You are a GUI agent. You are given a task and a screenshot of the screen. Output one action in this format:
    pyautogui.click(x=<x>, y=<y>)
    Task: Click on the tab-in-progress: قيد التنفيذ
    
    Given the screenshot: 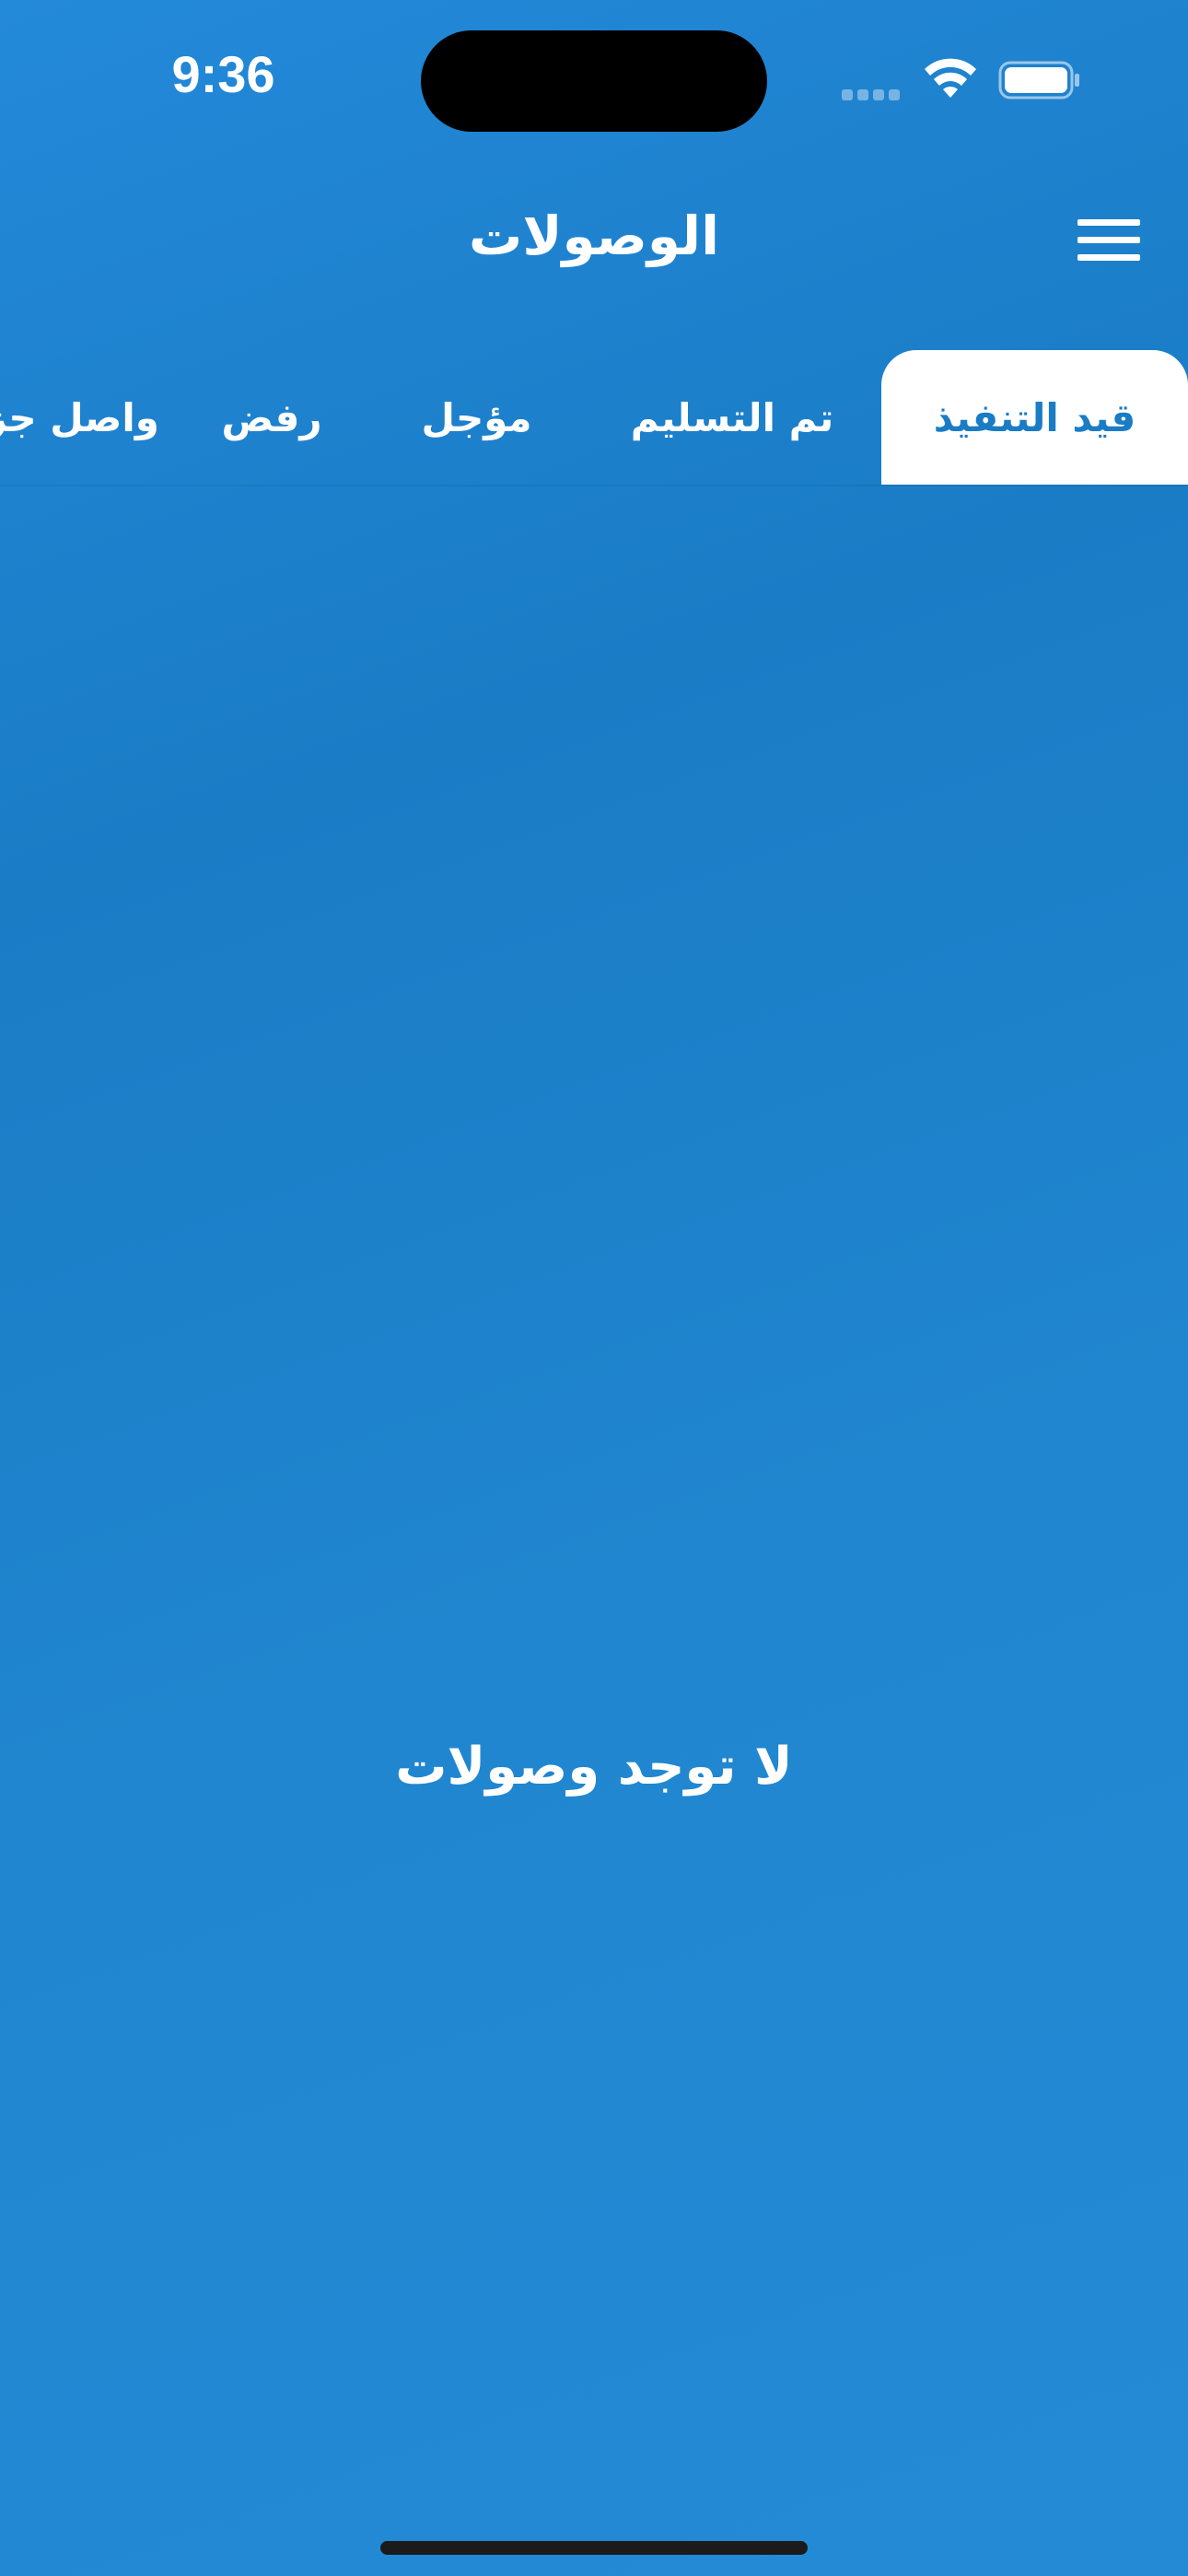 What is the action you would take?
    pyautogui.click(x=1034, y=417)
    